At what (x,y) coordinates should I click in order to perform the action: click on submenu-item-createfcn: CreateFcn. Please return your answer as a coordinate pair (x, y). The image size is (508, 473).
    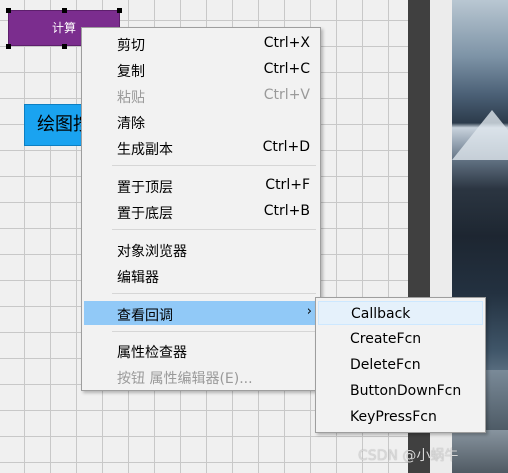
    Looking at the image, I should click on (400, 339).